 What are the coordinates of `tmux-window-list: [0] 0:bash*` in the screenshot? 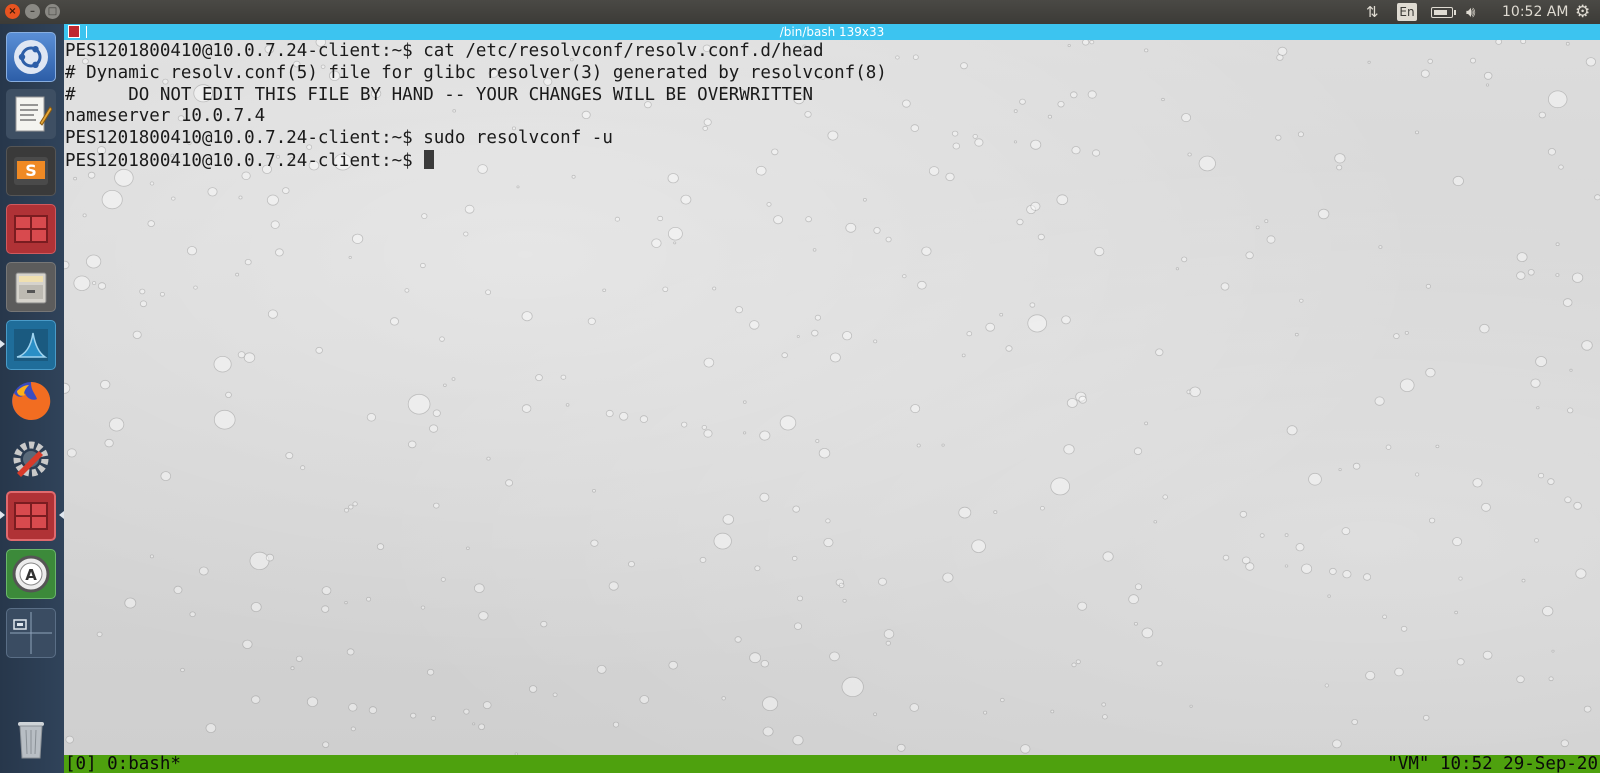 It's located at (123, 764).